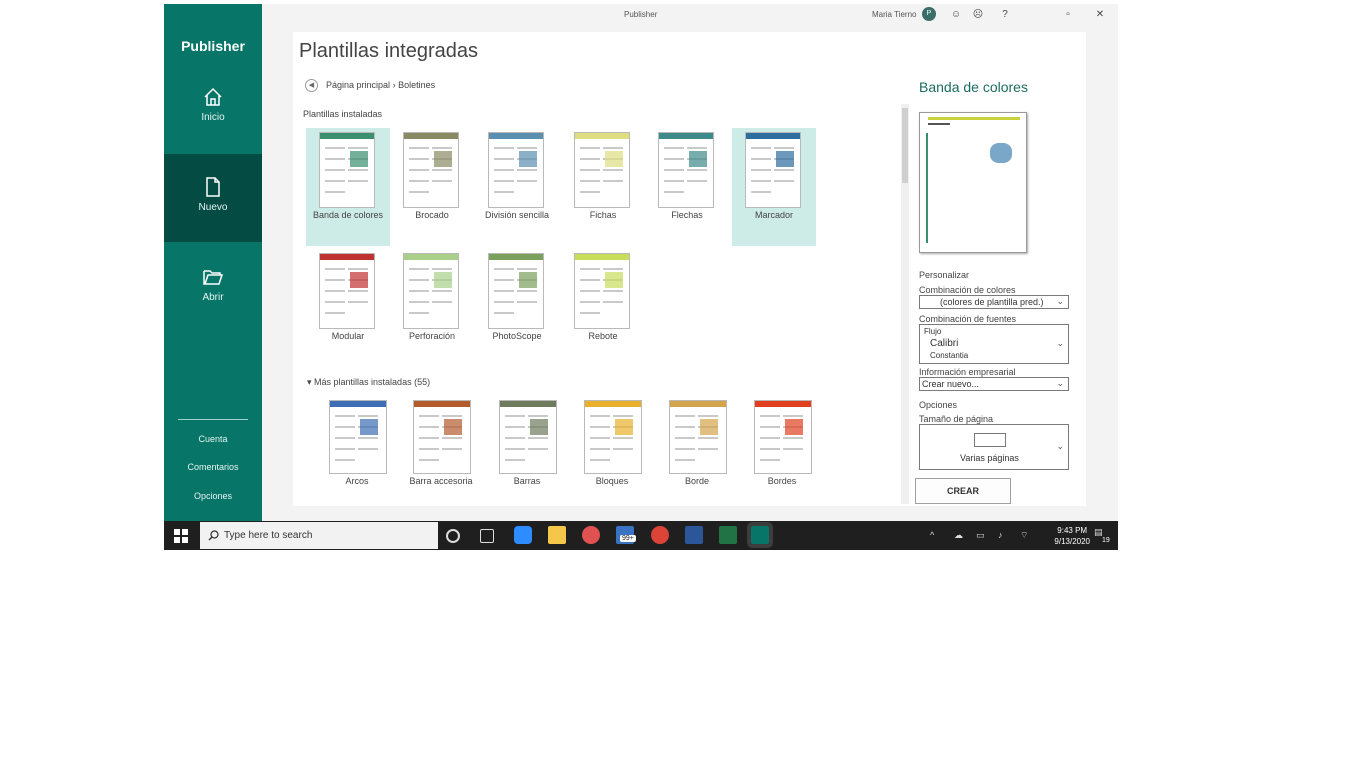 Image resolution: width=1366 pixels, height=768 pixels. What do you see at coordinates (938, 405) in the screenshot?
I see `options-heading: Opciones` at bounding box center [938, 405].